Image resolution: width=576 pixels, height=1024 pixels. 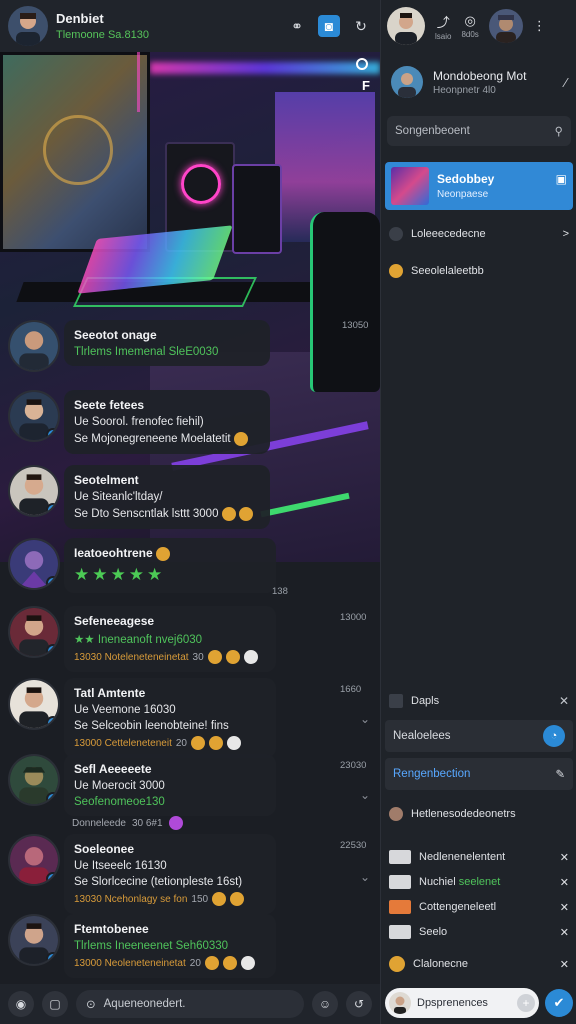 What do you see at coordinates (151, 946) in the screenshot?
I see `message-text: Tlrlems Ineeneenet Seh60330` at bounding box center [151, 946].